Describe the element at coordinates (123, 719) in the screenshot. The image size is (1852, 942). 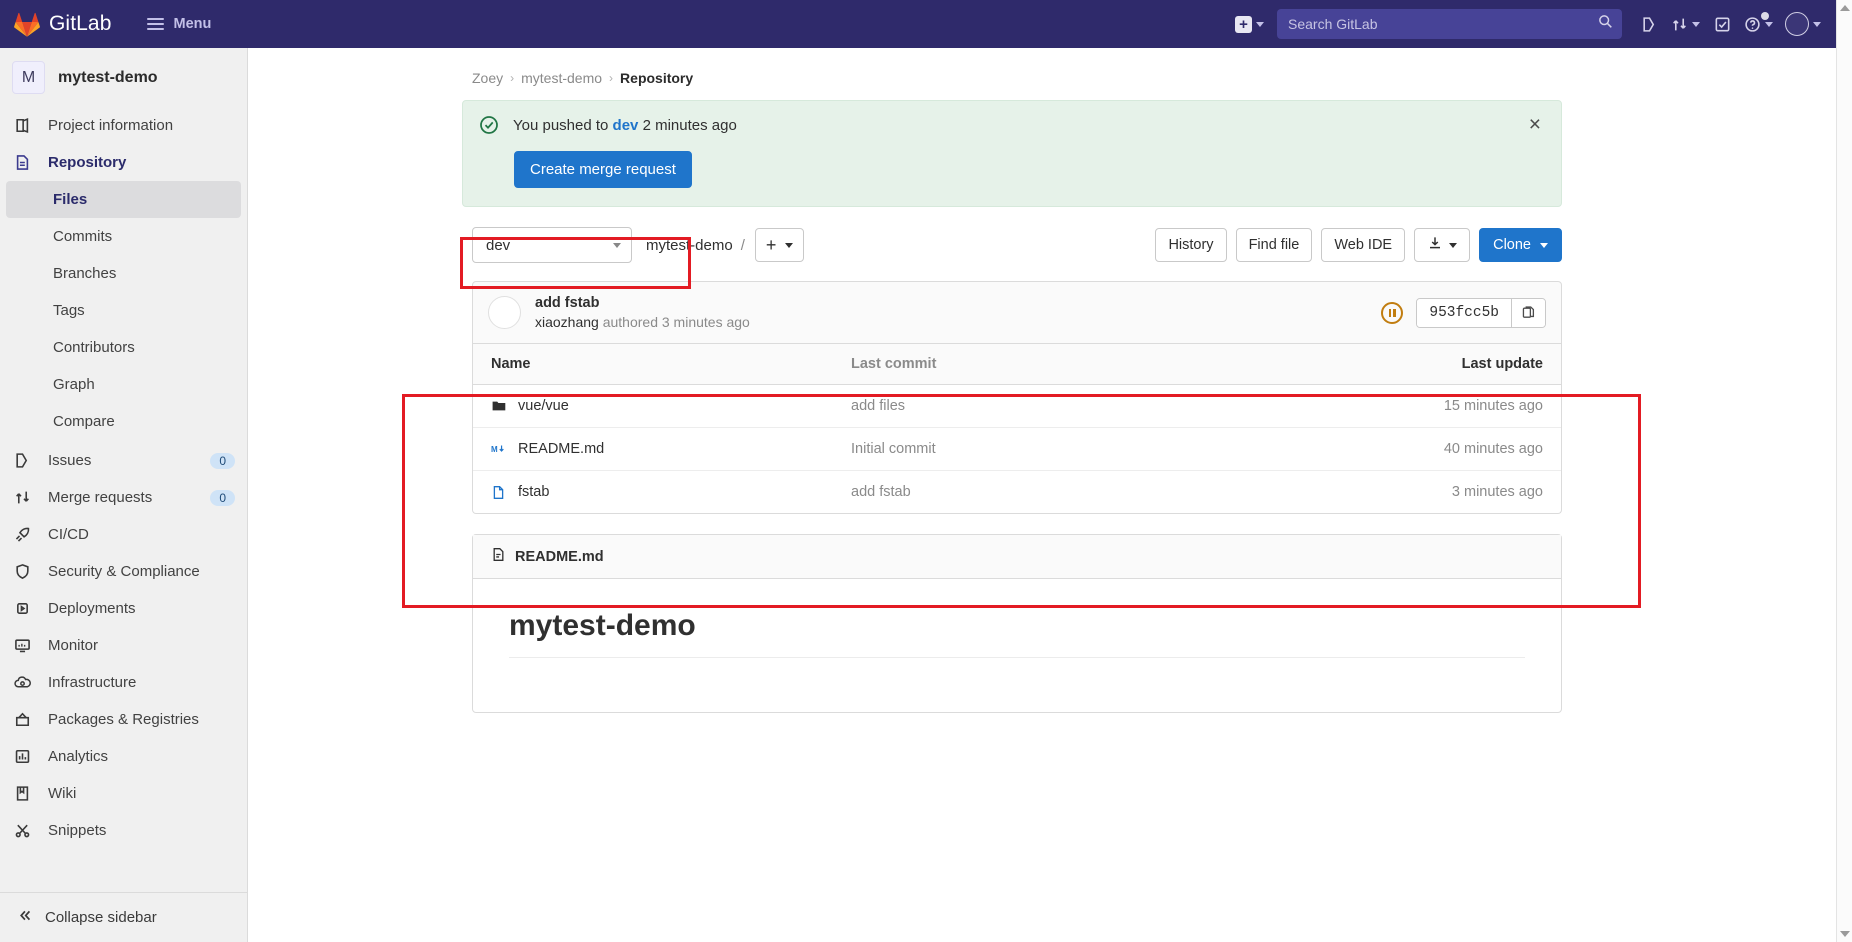
I see `sidebar-item-packages-registries: Packages & Registries` at that location.